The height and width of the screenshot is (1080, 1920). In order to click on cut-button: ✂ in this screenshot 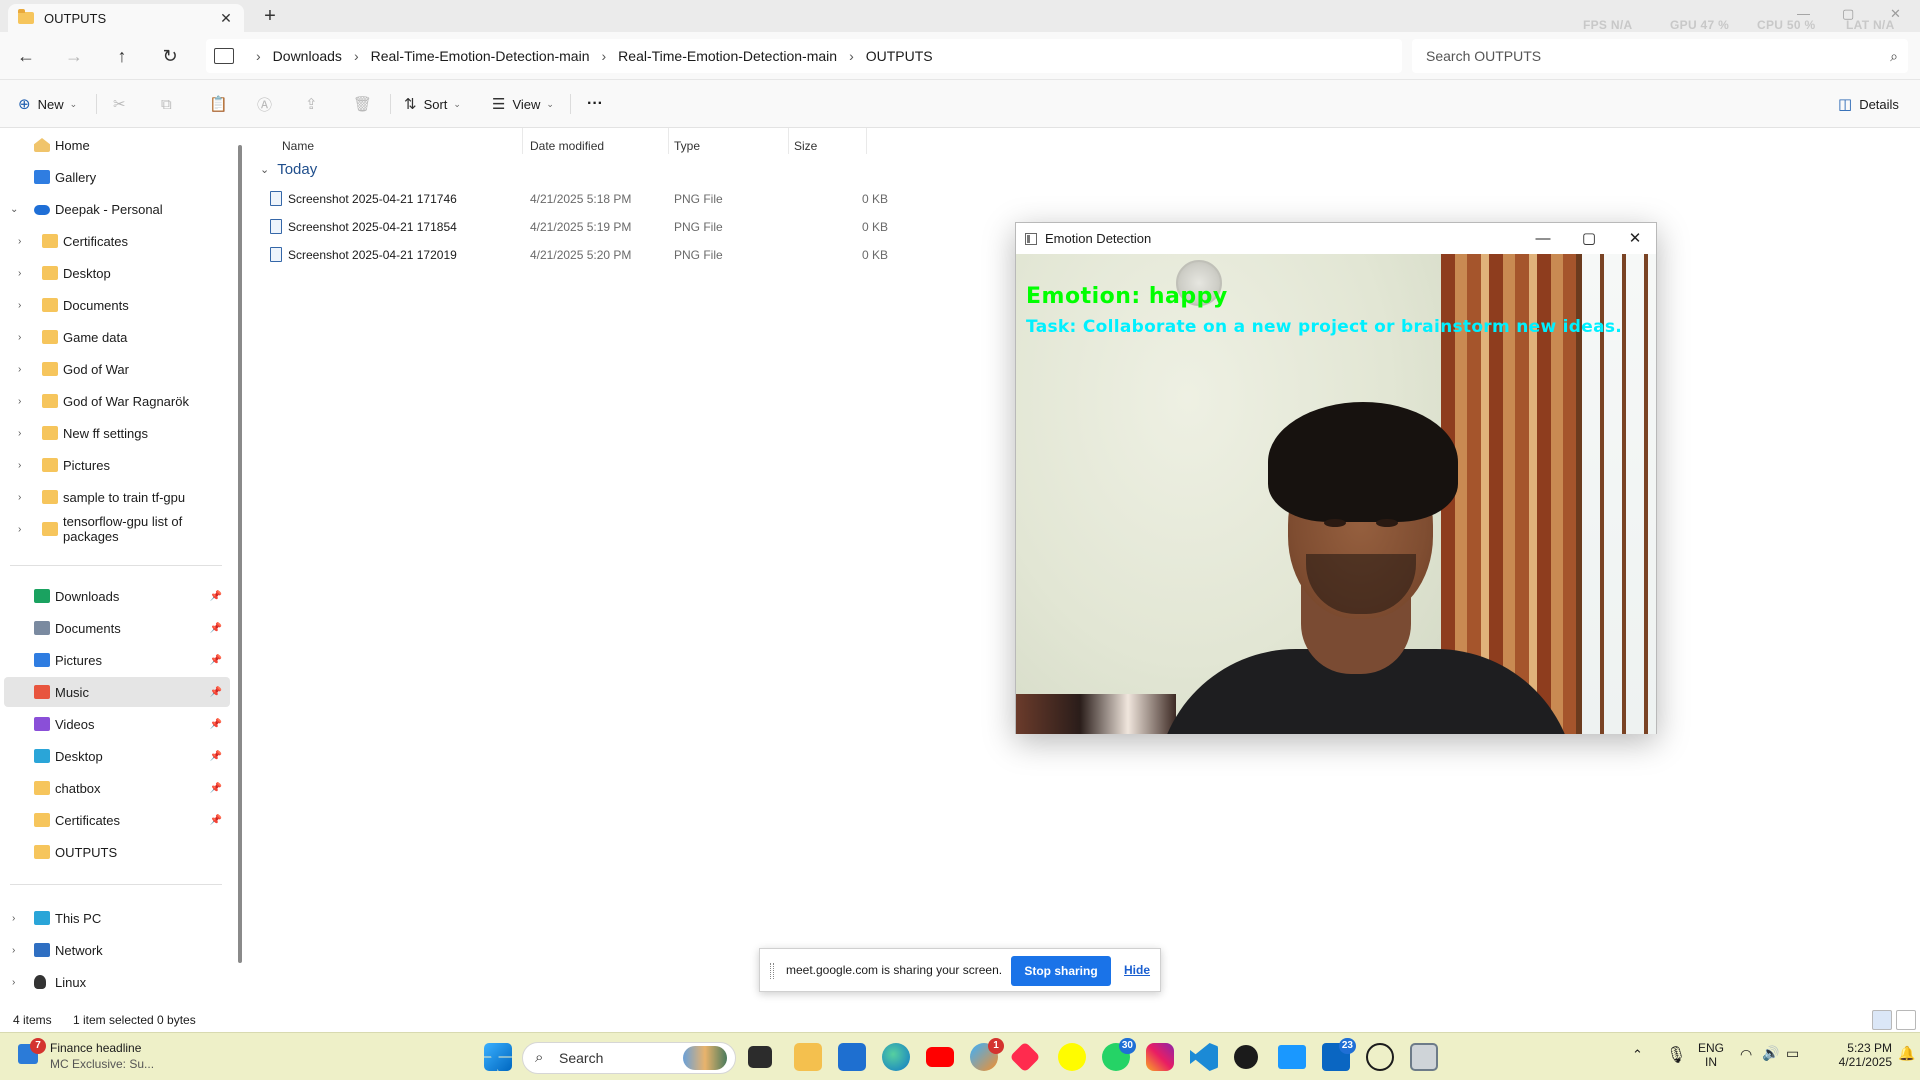, I will do `click(123, 104)`.